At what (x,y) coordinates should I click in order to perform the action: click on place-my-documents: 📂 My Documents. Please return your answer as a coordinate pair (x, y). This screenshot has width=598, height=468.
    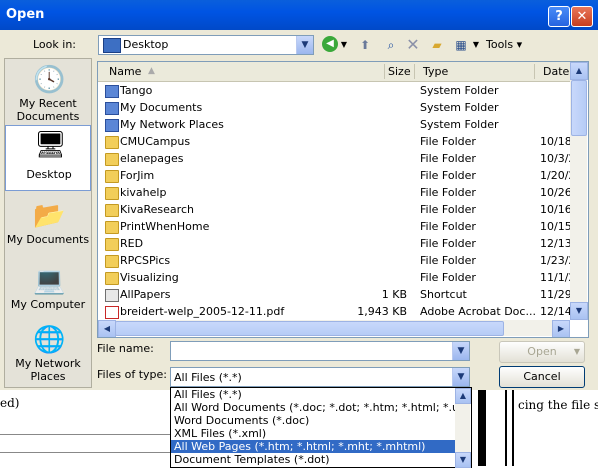
    Looking at the image, I should click on (48, 229).